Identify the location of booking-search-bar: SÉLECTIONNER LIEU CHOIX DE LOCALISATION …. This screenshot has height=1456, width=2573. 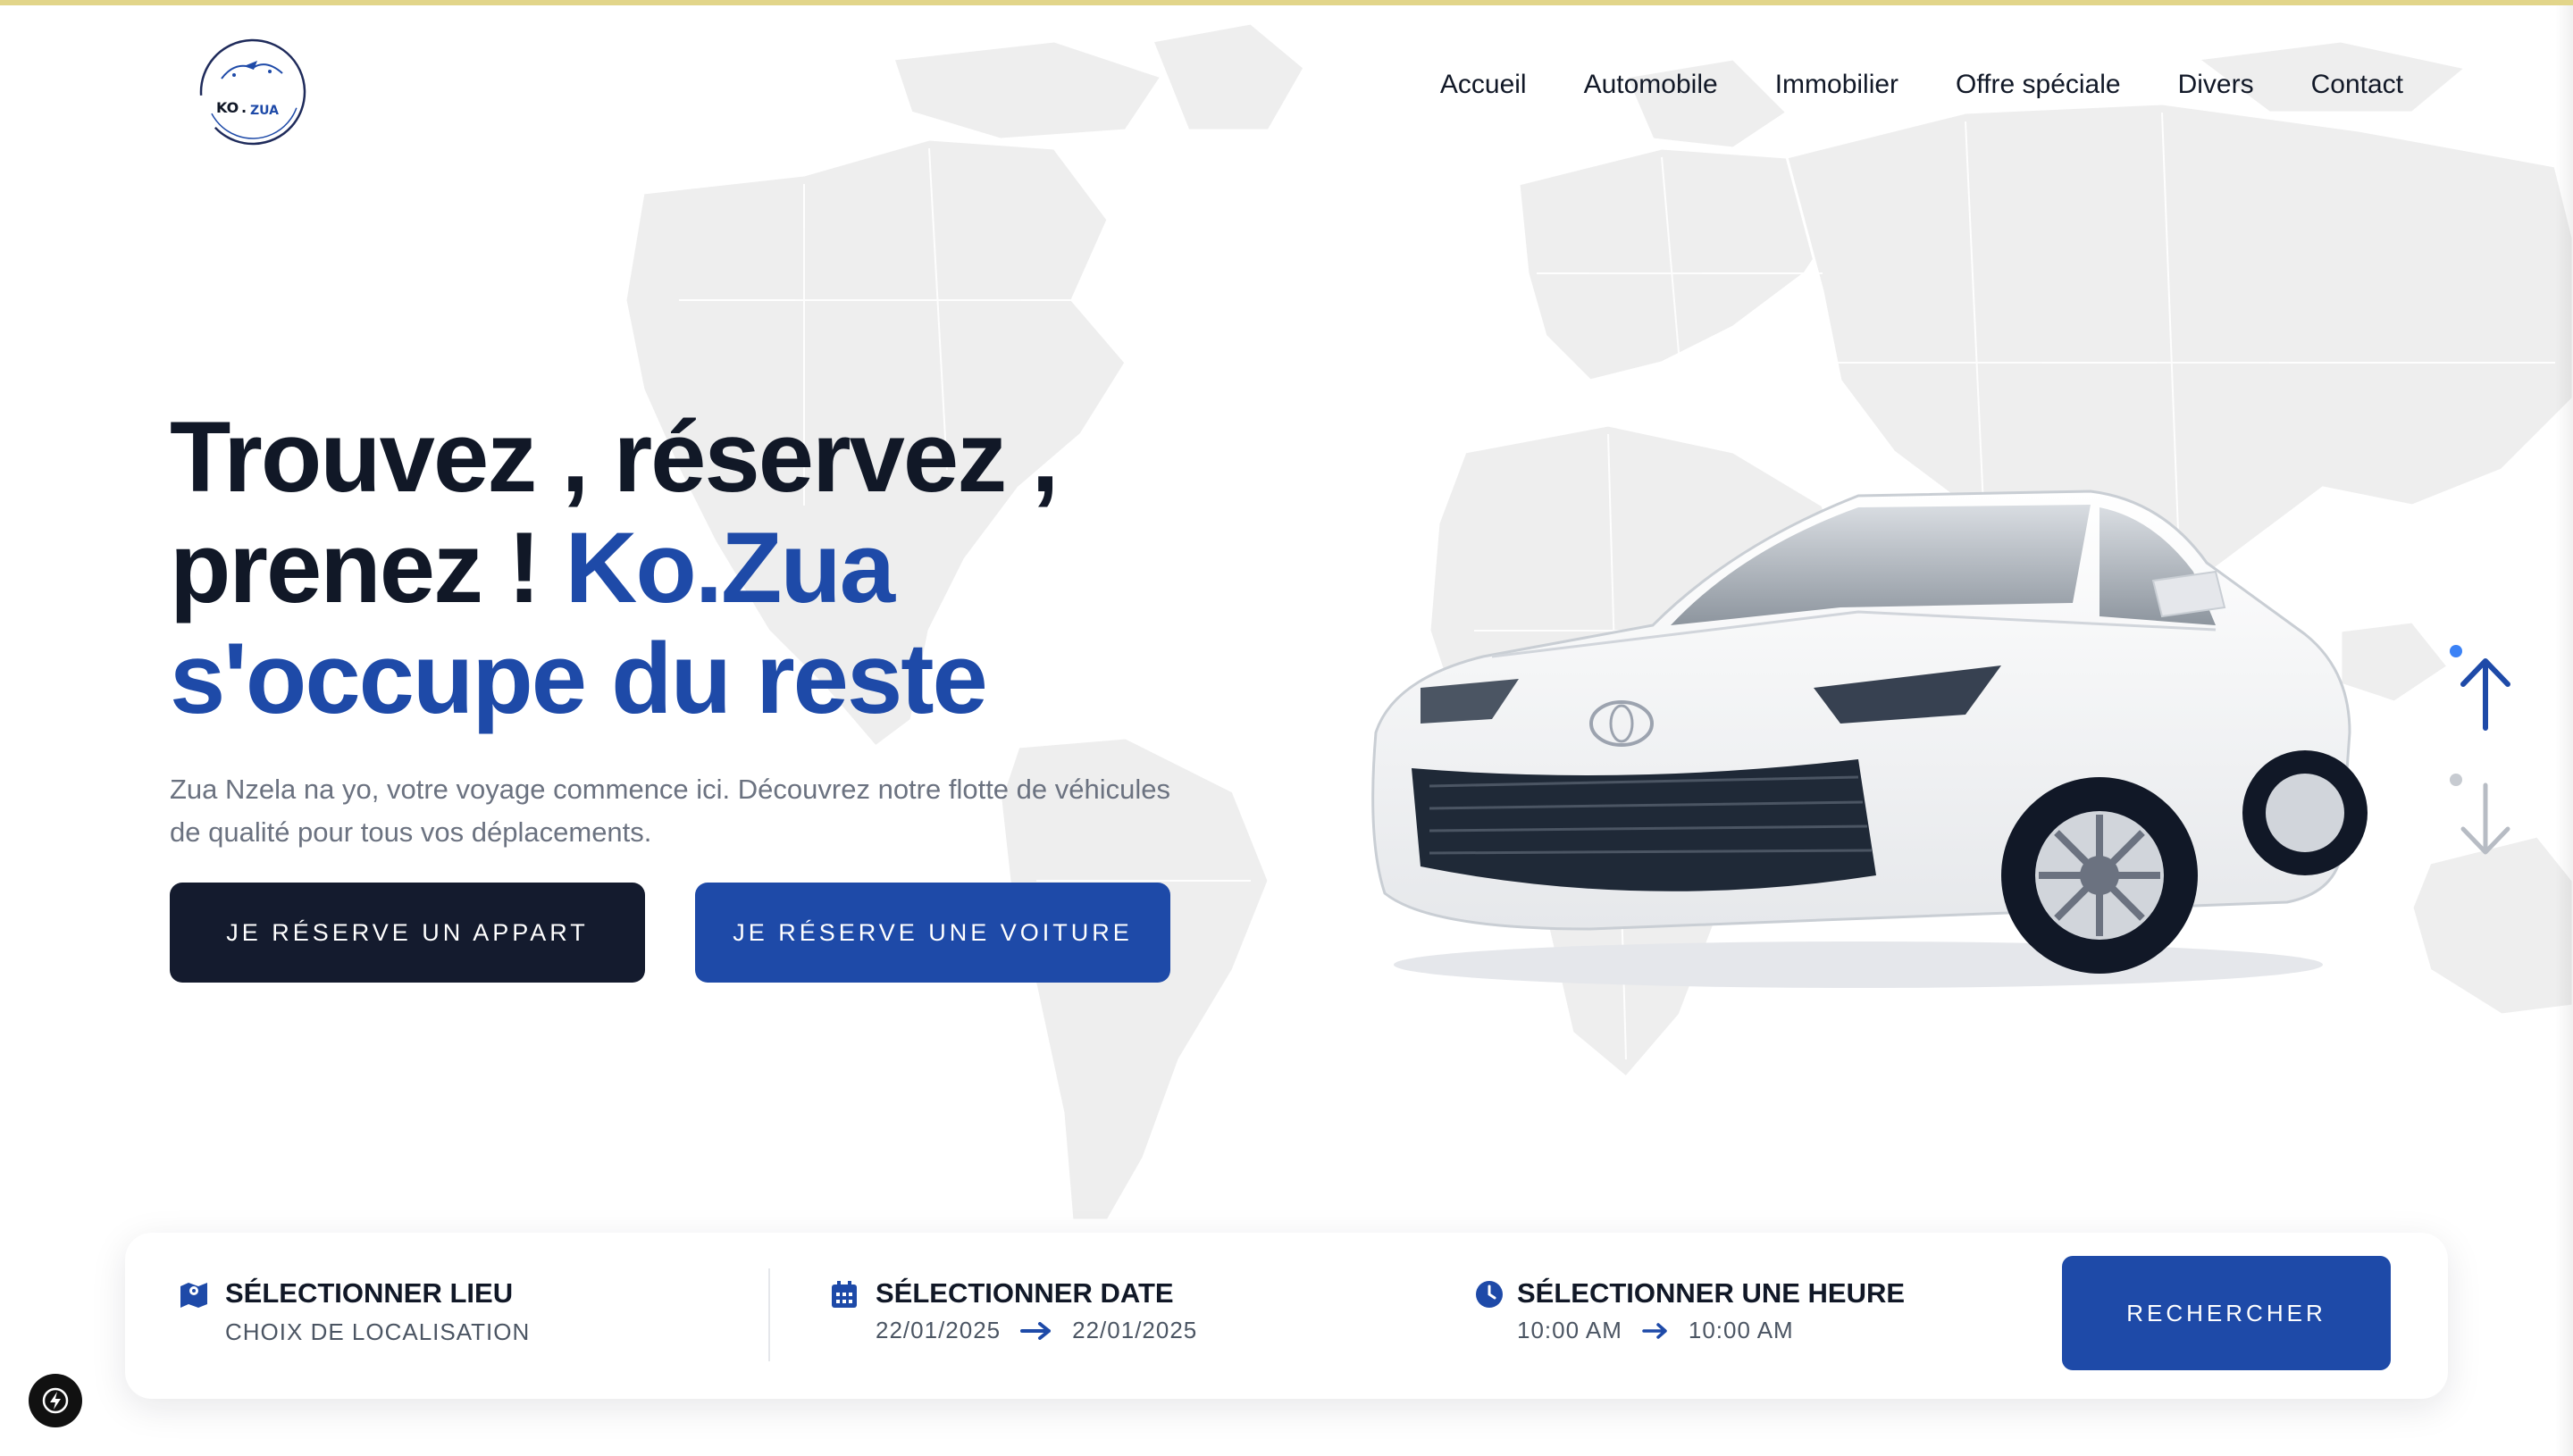
(1286, 1316).